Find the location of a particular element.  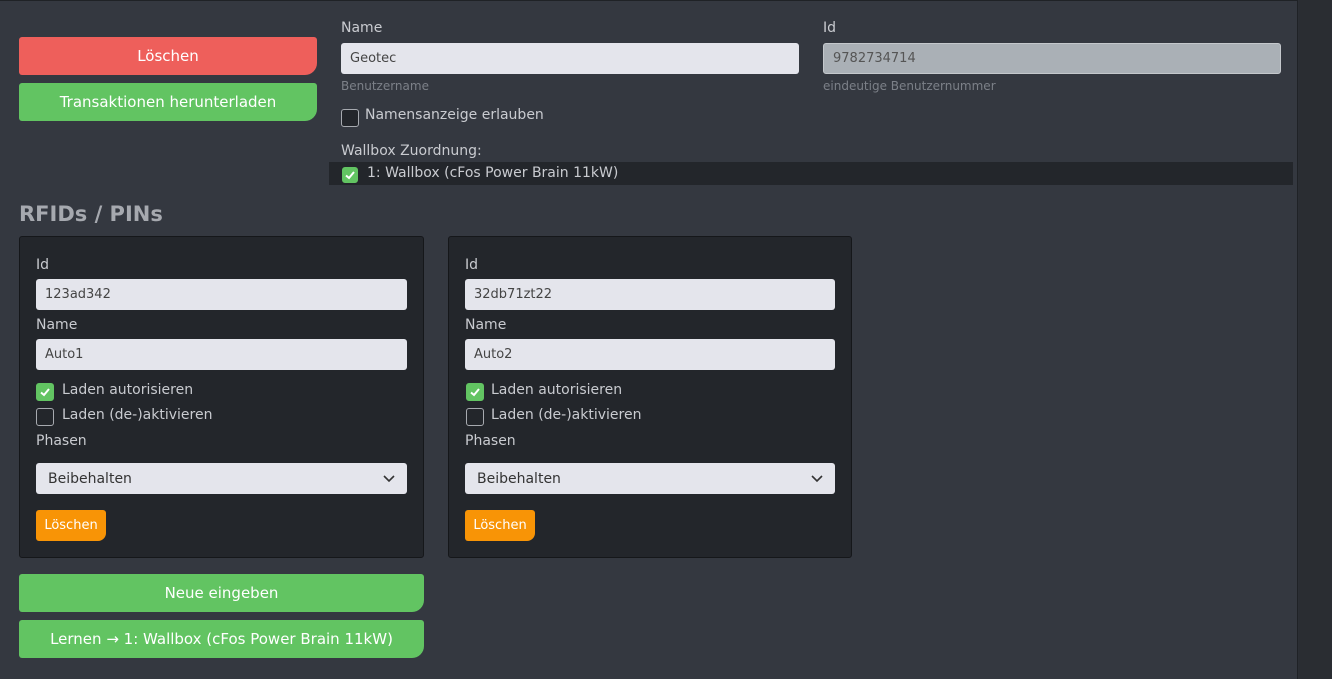

rfid-name-input: Auto1 is located at coordinates (221, 354).